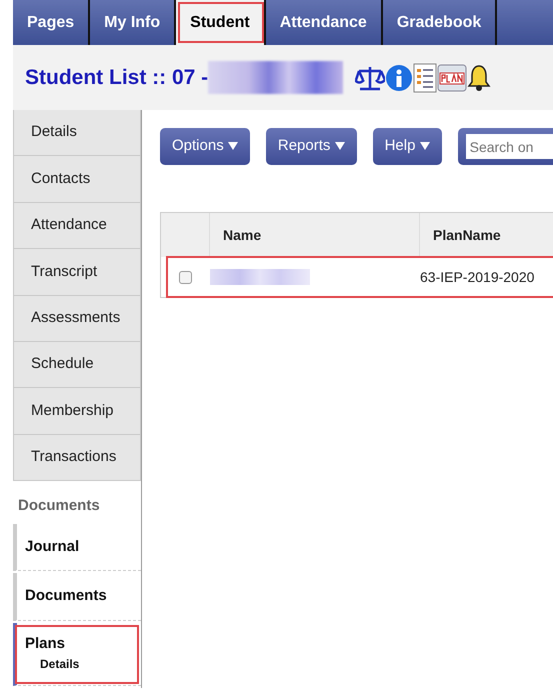 The image size is (553, 694). What do you see at coordinates (479, 78) in the screenshot?
I see `bell-icon` at bounding box center [479, 78].